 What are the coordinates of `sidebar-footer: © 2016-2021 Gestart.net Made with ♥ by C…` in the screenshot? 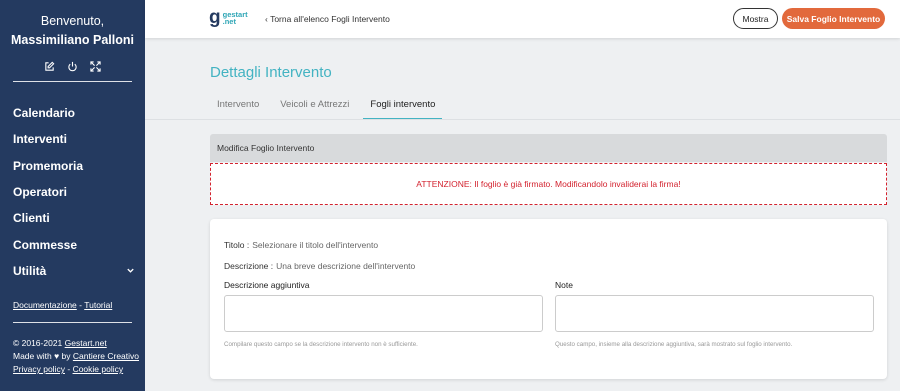 It's located at (72, 356).